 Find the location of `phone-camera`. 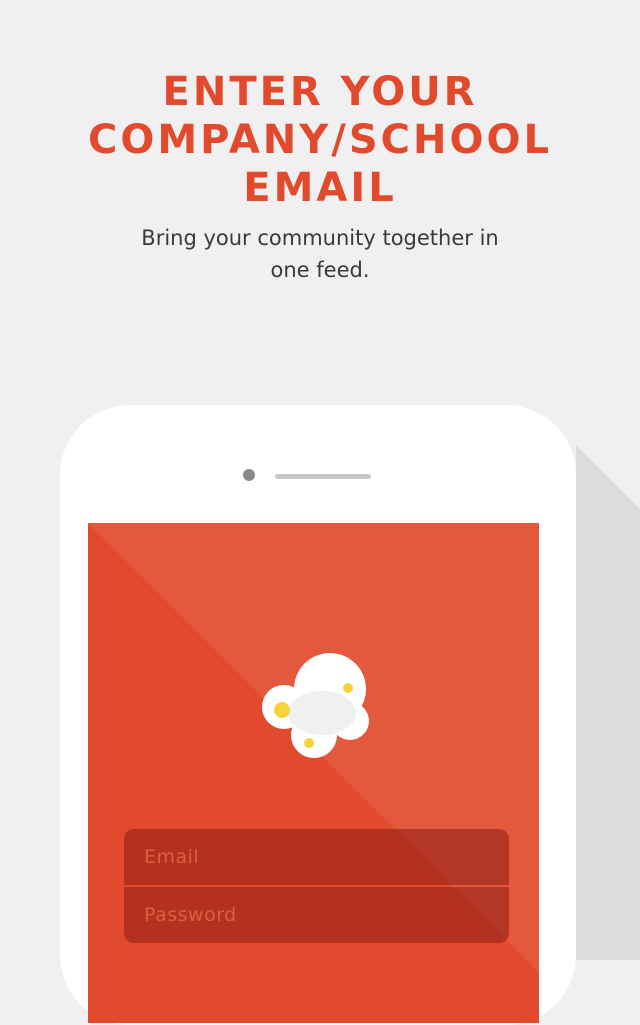

phone-camera is located at coordinates (249, 475).